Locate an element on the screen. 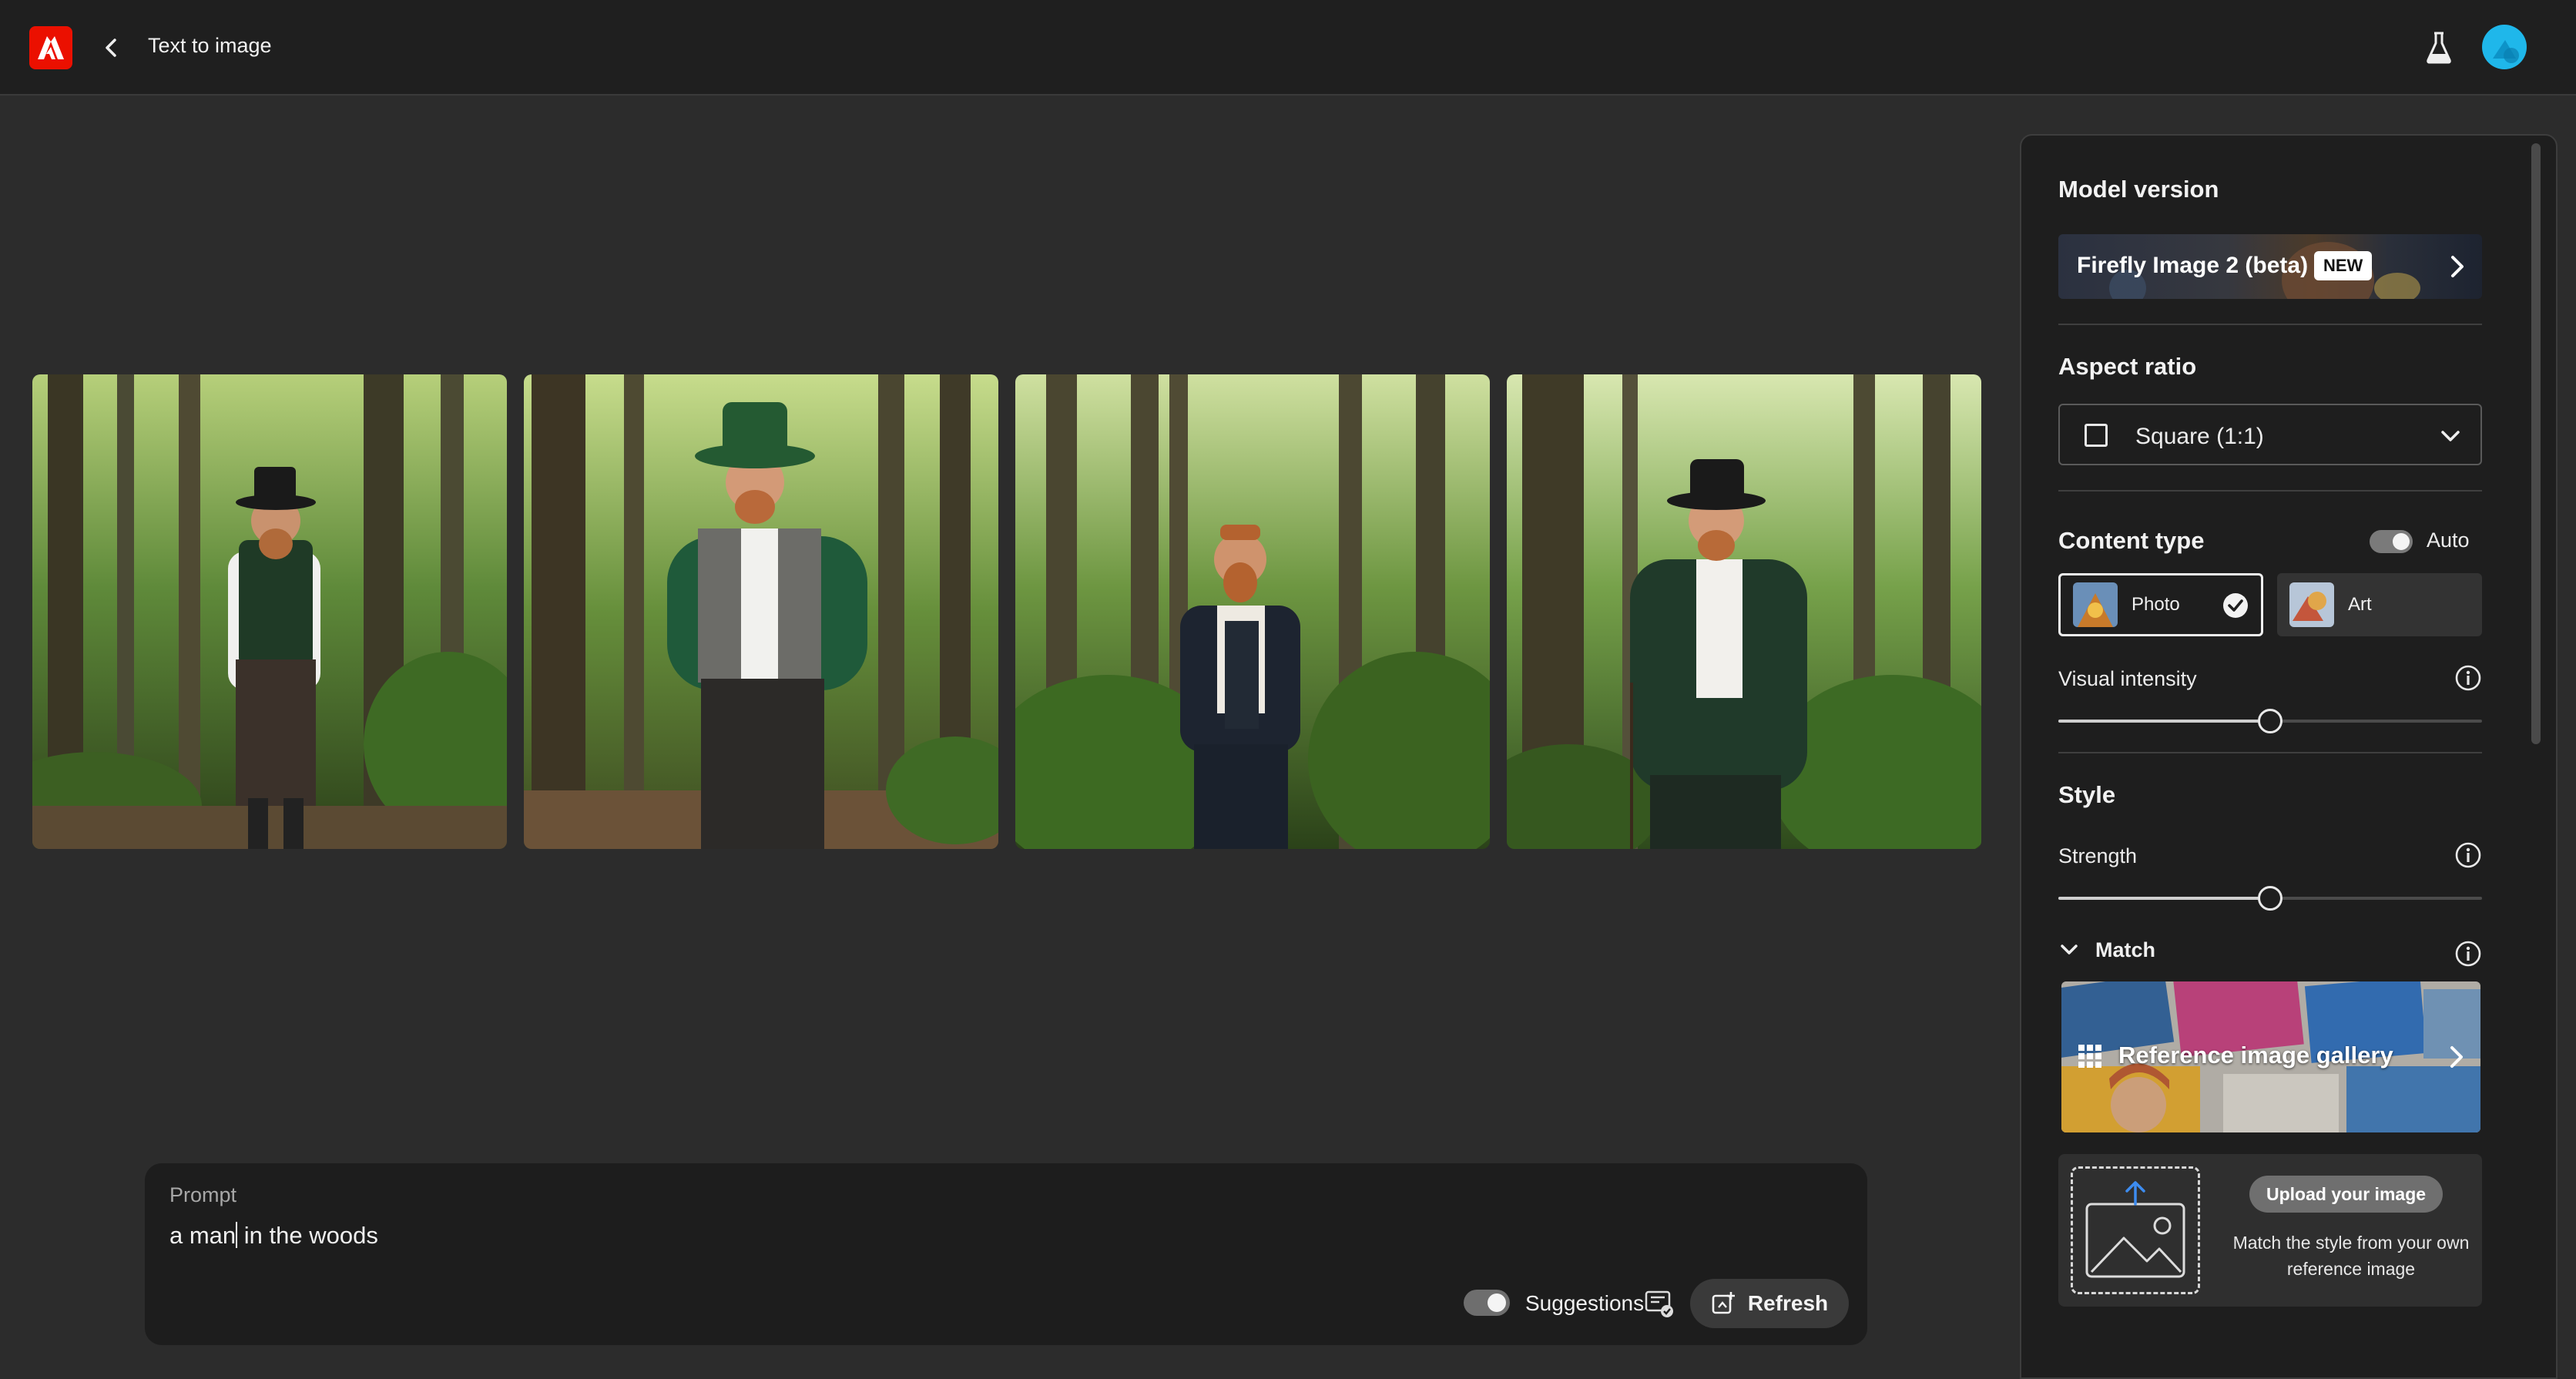  adobe-logo-icon is located at coordinates (50, 47).